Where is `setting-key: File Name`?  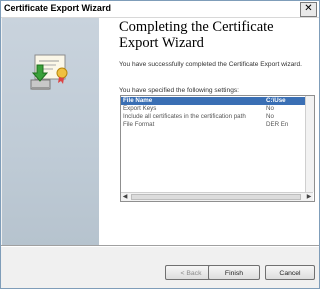
setting-key: File Name is located at coordinates (138, 100).